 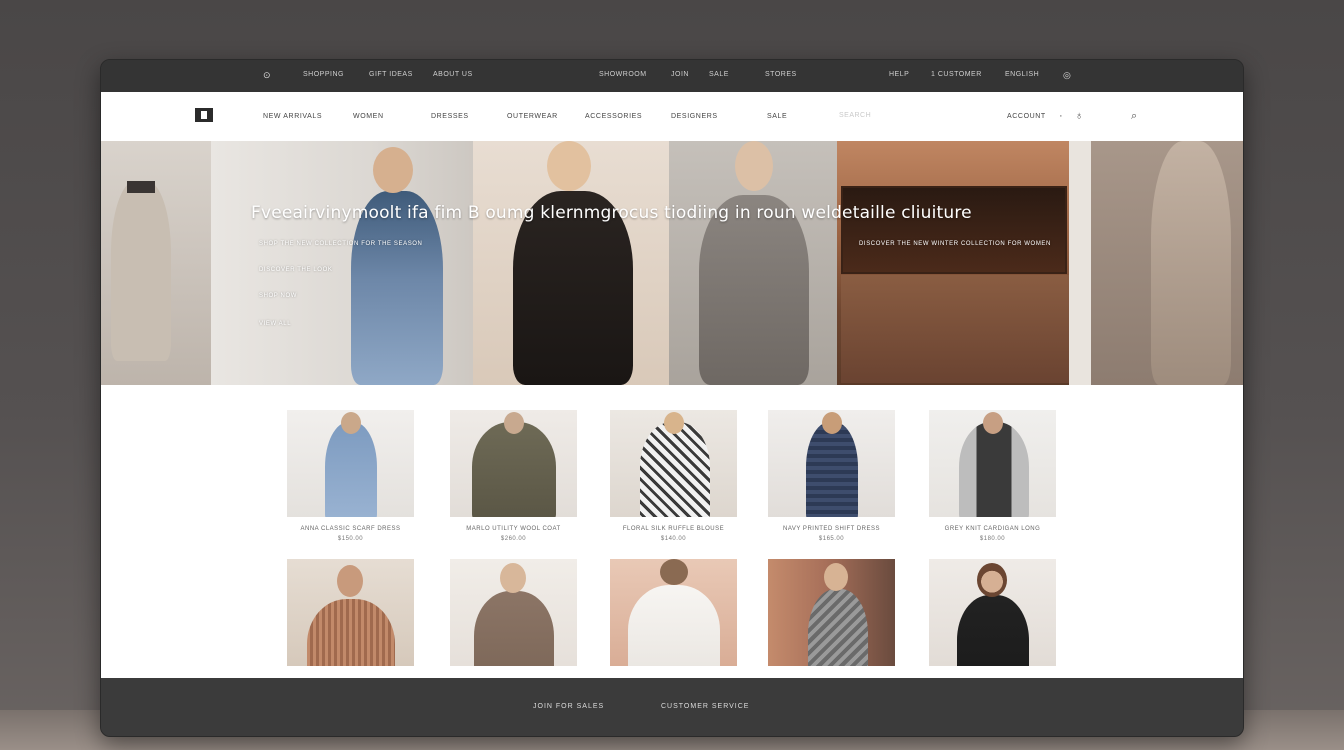 What do you see at coordinates (1080, 263) in the screenshot?
I see `hero-divider` at bounding box center [1080, 263].